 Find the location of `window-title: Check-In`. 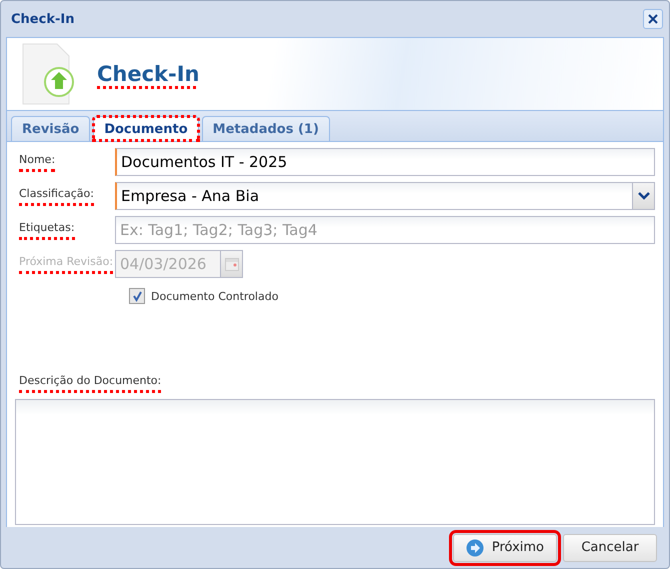

window-title: Check-In is located at coordinates (42, 19).